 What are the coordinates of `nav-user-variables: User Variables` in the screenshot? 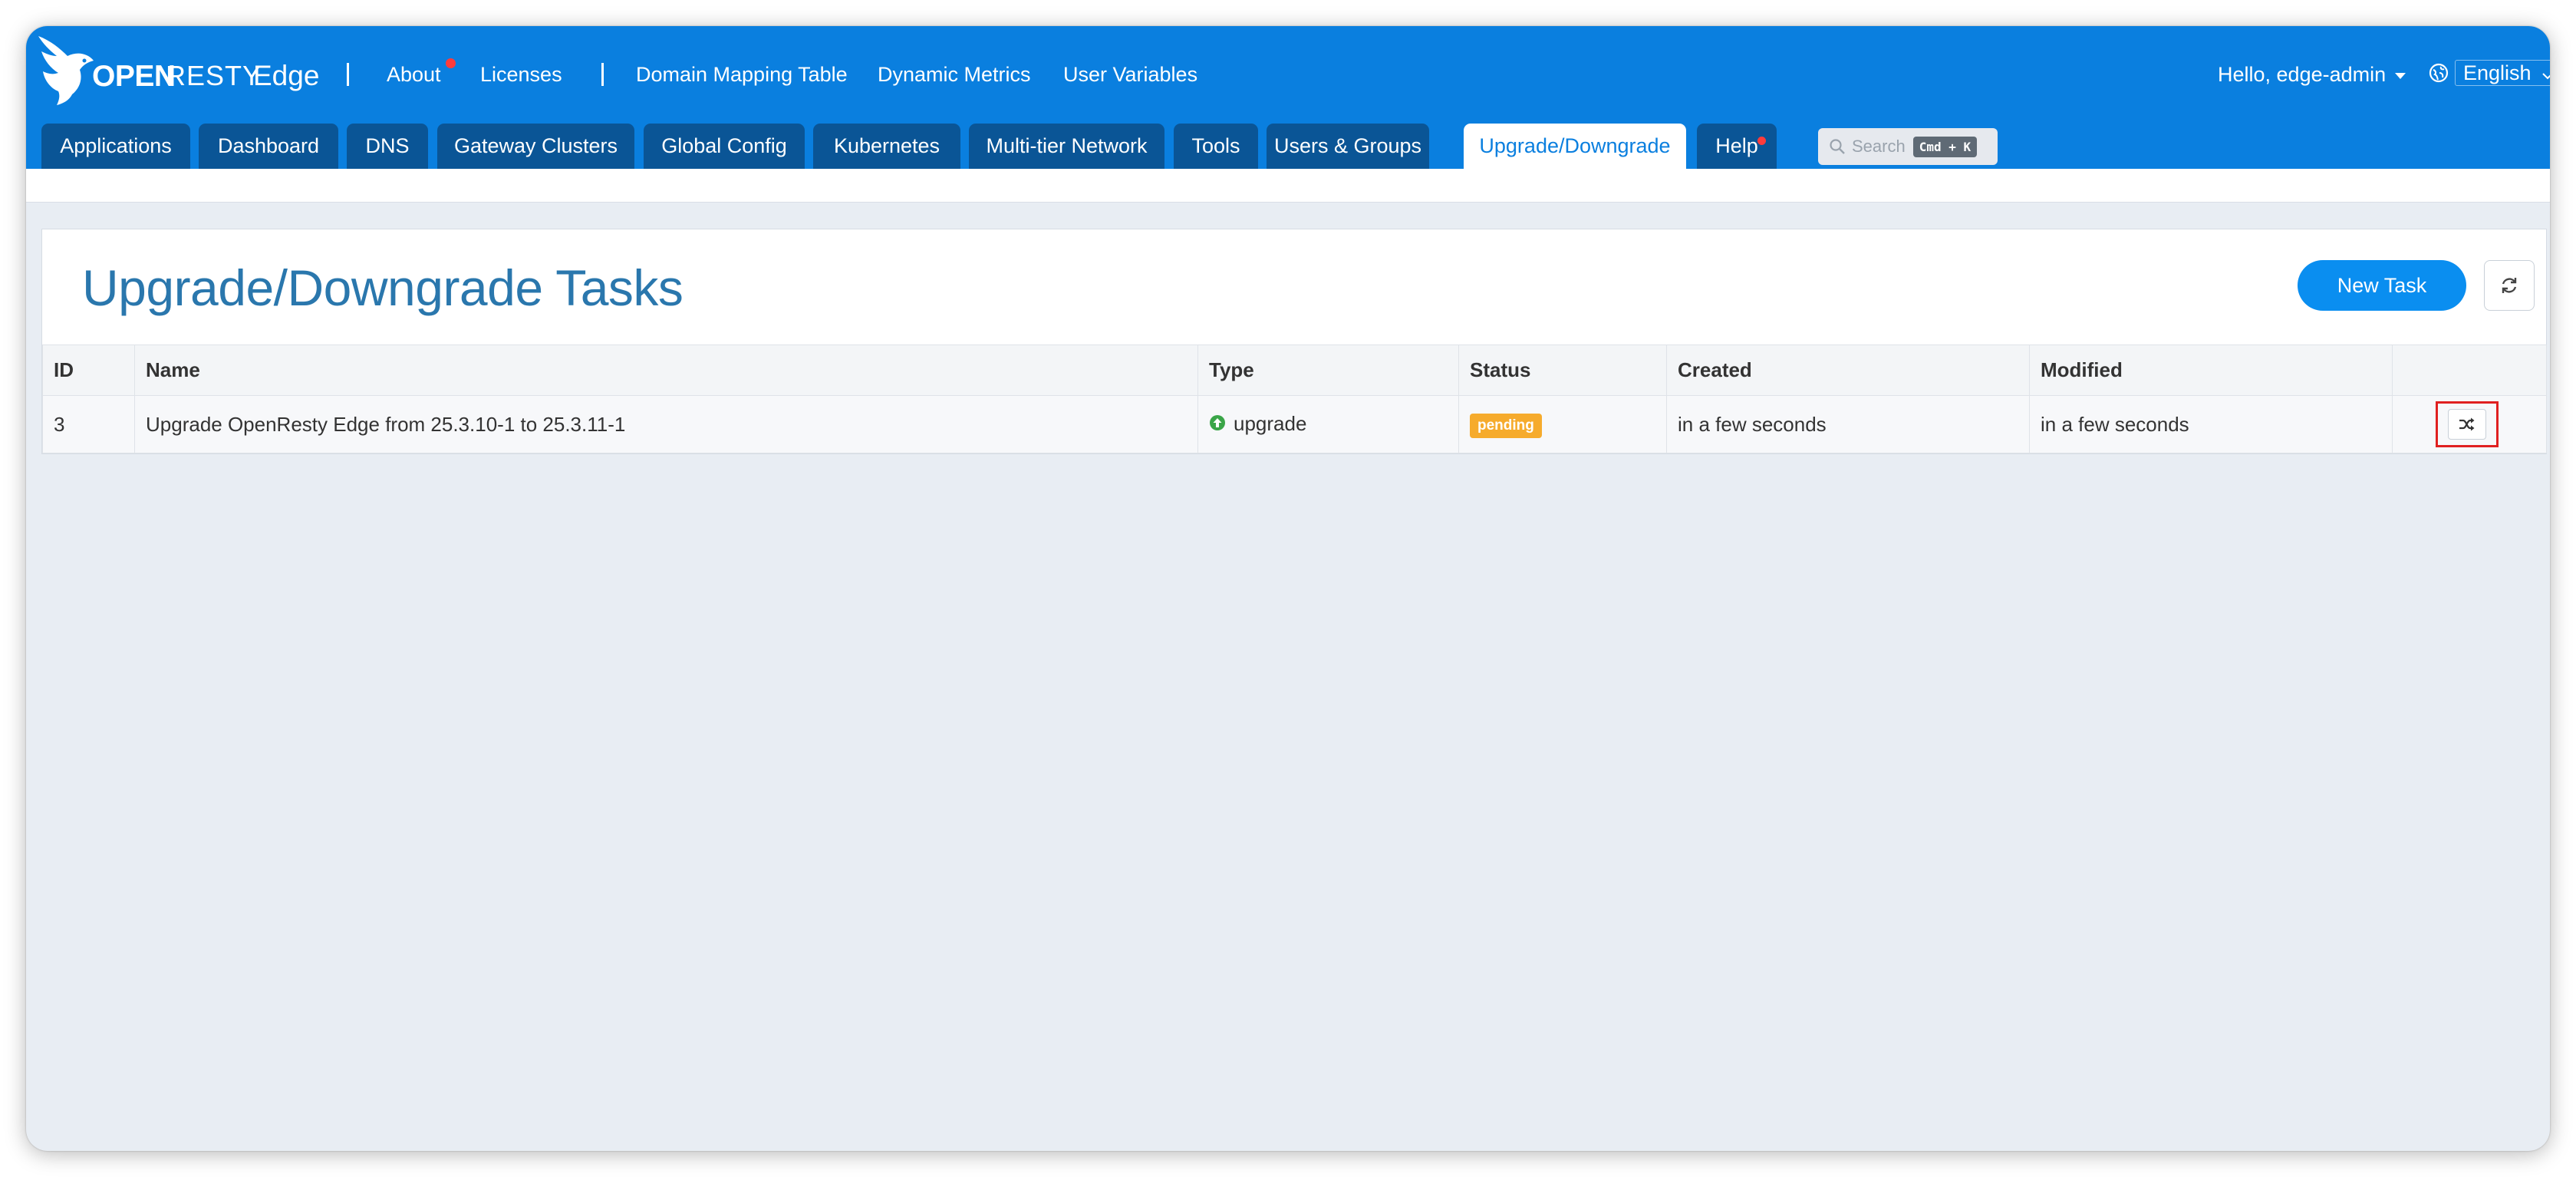 It's located at (1130, 75).